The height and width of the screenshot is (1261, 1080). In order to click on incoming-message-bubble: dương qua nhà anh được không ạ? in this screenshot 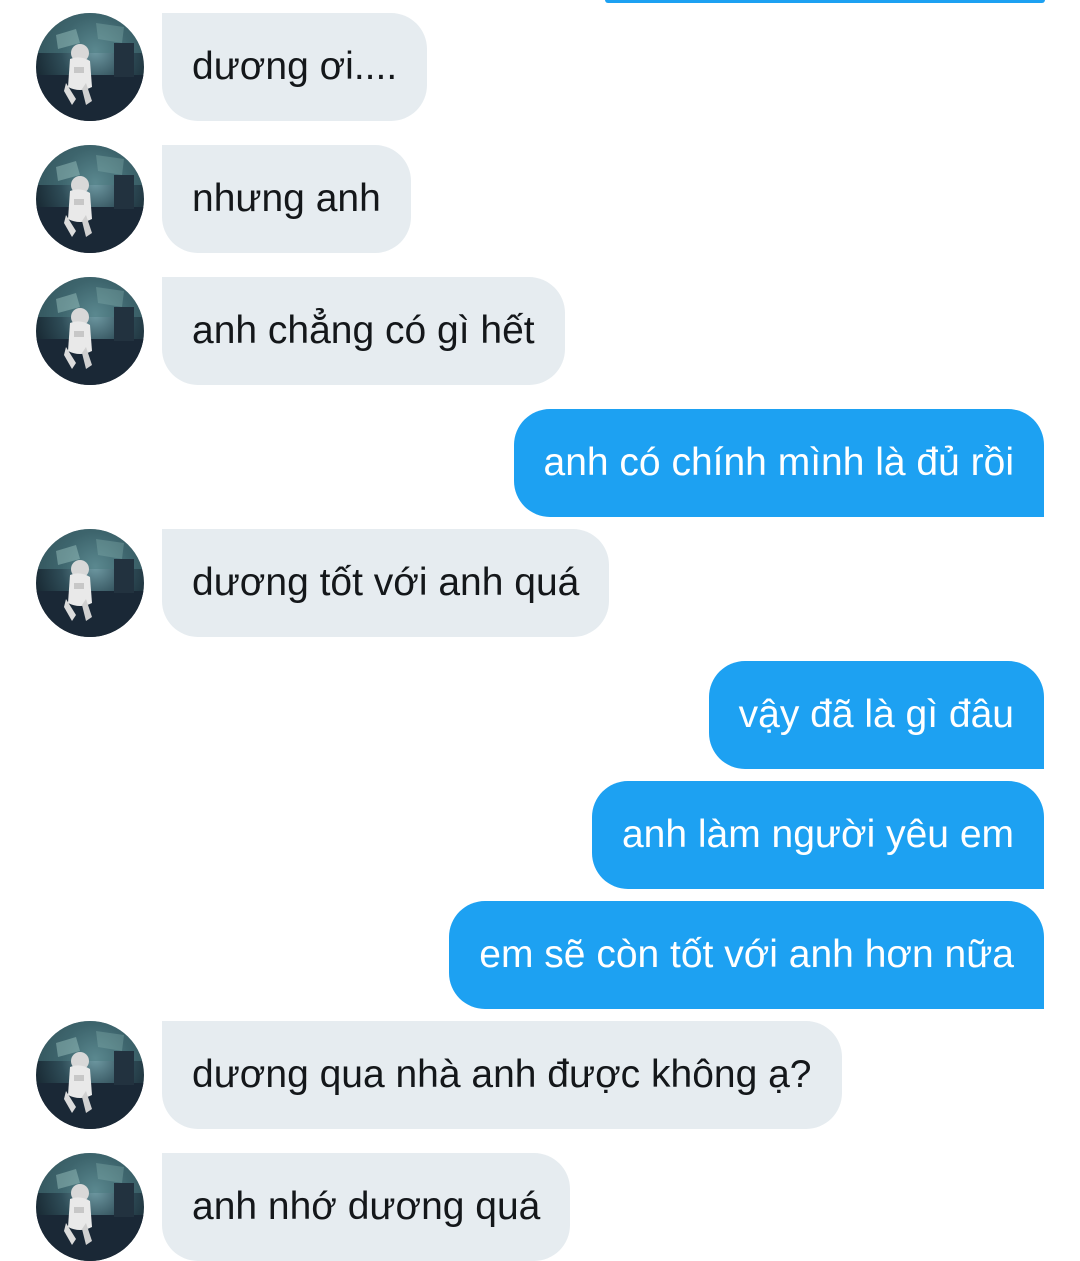, I will do `click(502, 1075)`.